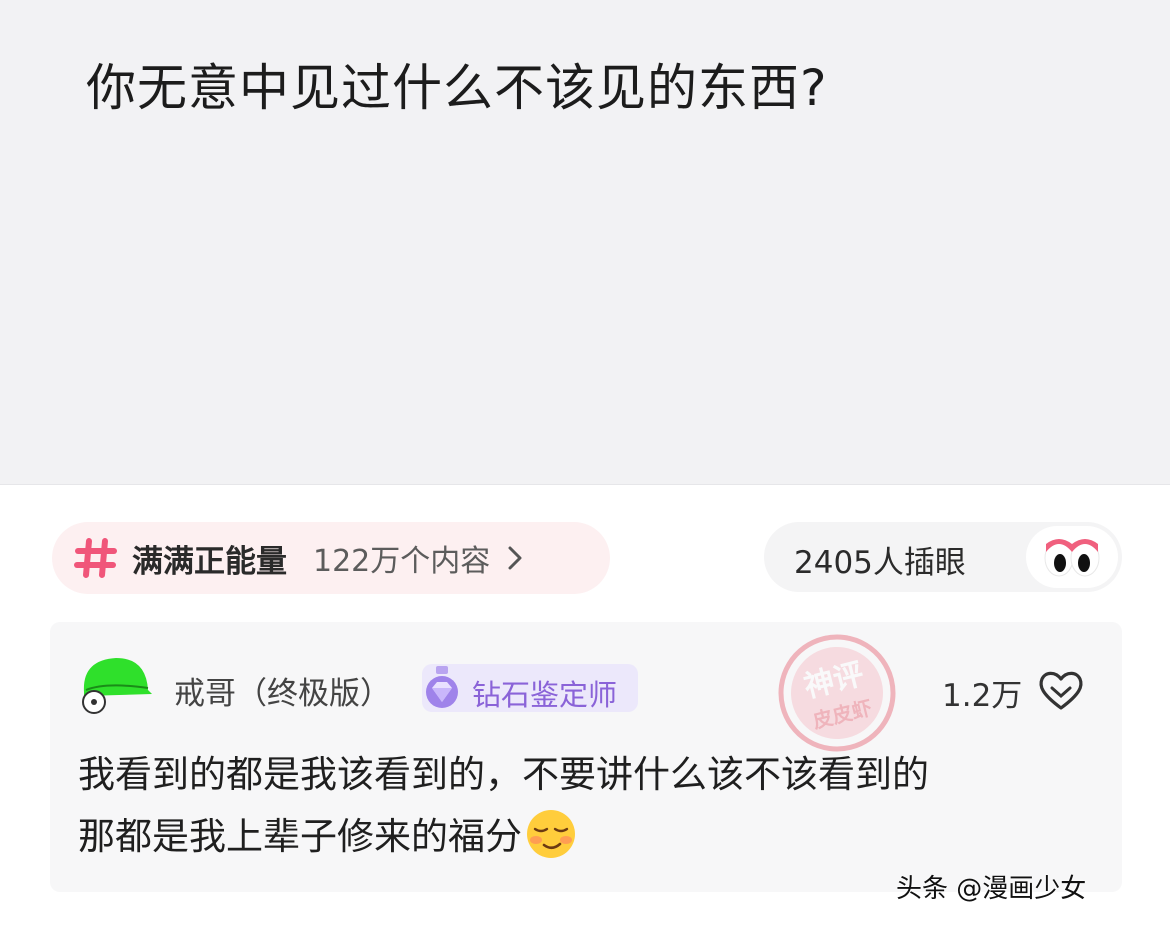 Image resolution: width=1170 pixels, height=928 pixels. I want to click on hot-comment-stamp: 神评 皮皮虾, so click(837, 693).